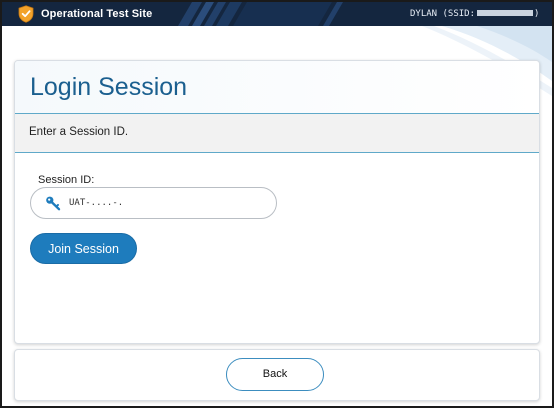  Describe the element at coordinates (537, 14) in the screenshot. I see `user-suffix: )` at that location.